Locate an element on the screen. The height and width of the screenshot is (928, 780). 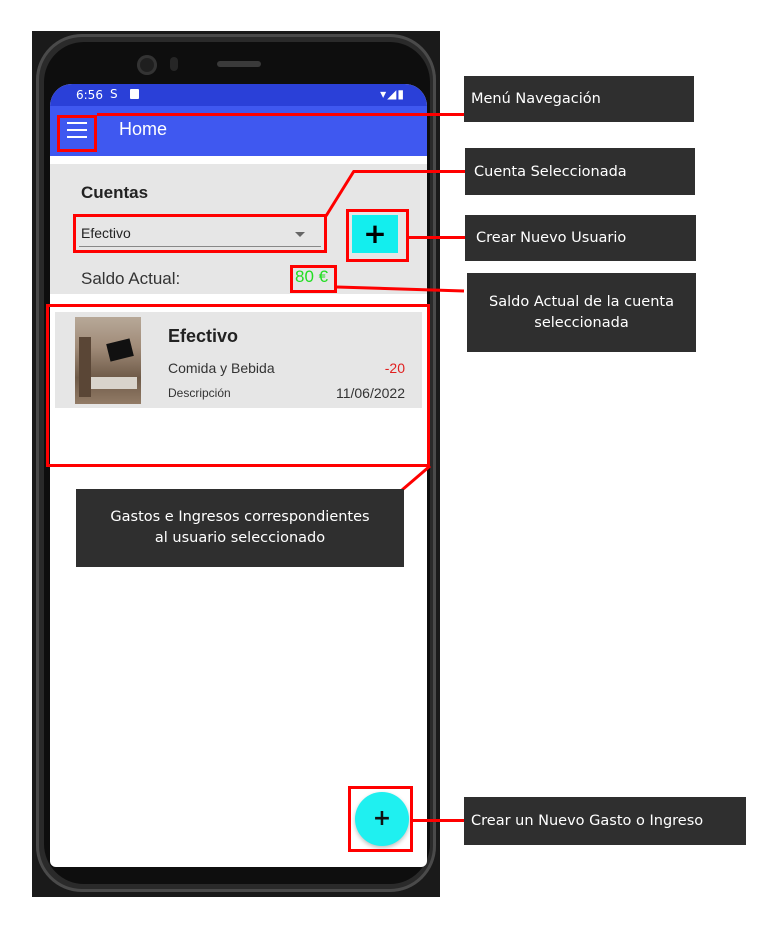
sd-card-icon is located at coordinates (134, 94).